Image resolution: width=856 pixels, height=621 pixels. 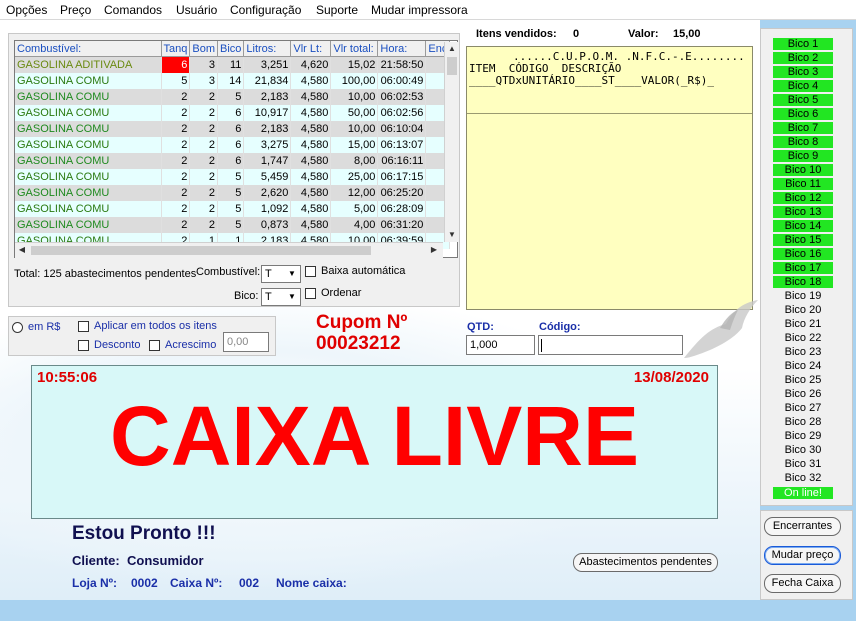 I want to click on loja-value: 0002, so click(x=144, y=583).